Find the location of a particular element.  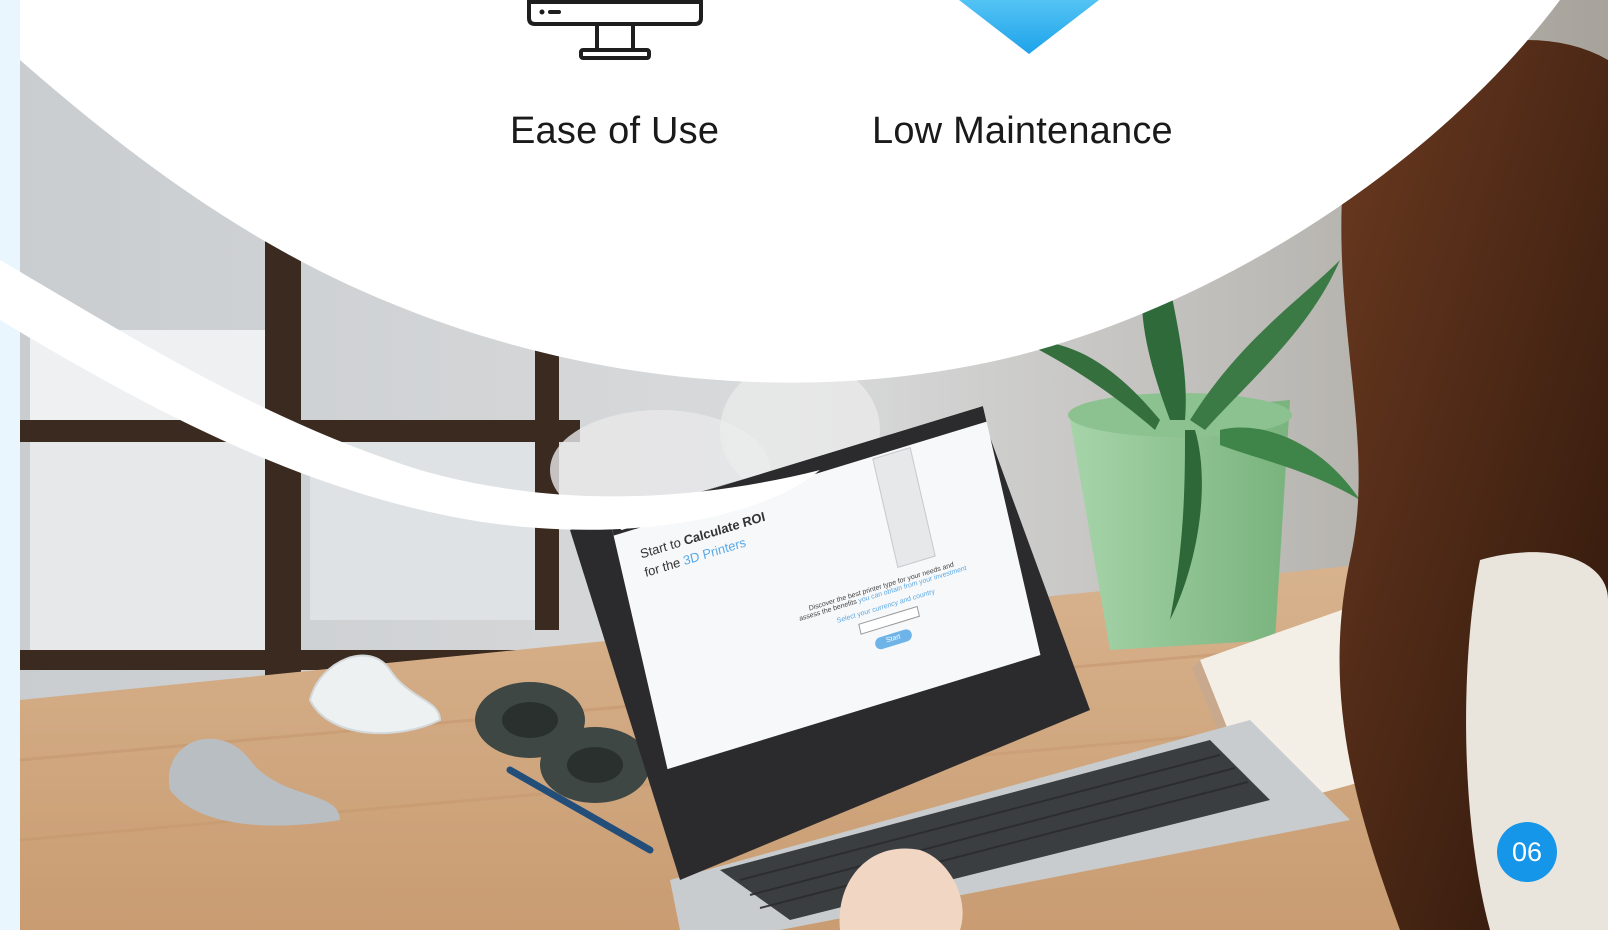

blue-triangle-icon is located at coordinates (1029, 27).